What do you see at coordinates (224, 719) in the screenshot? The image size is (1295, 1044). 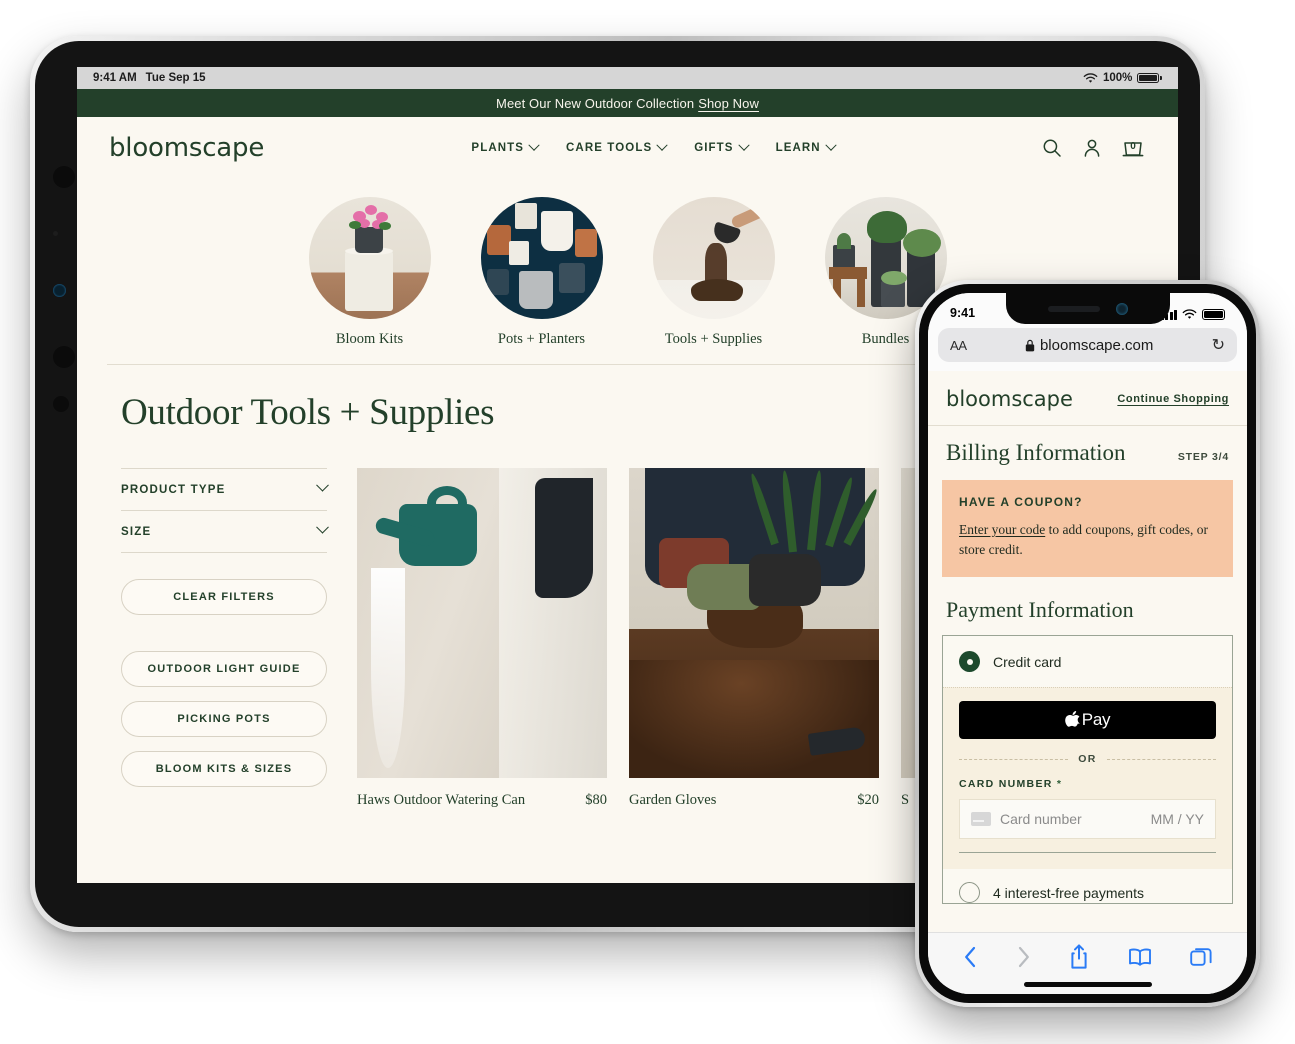 I see `picking-pots-button: PICKING POTS` at bounding box center [224, 719].